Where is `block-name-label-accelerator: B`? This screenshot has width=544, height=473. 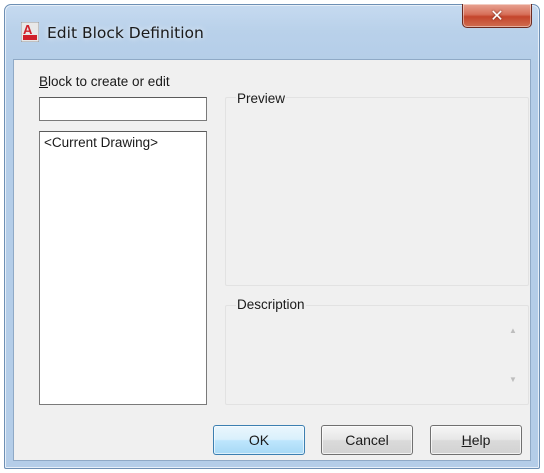 block-name-label-accelerator: B is located at coordinates (44, 81).